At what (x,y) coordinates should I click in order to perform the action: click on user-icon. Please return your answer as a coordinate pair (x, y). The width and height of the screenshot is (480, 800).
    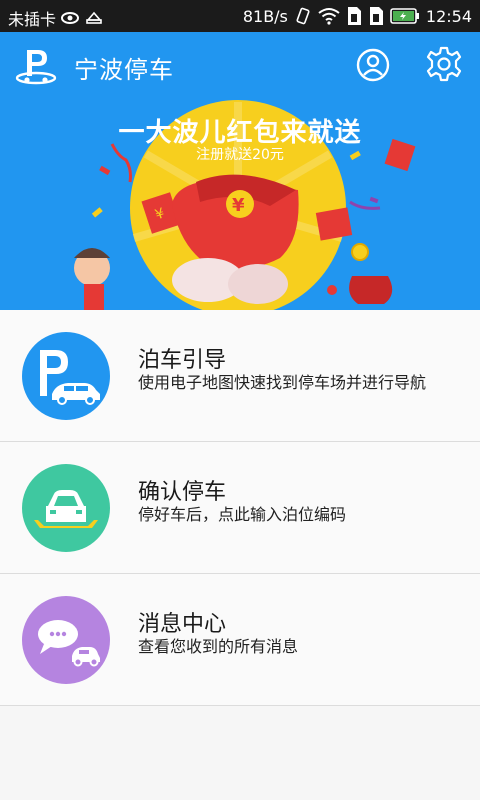
    Looking at the image, I should click on (373, 65).